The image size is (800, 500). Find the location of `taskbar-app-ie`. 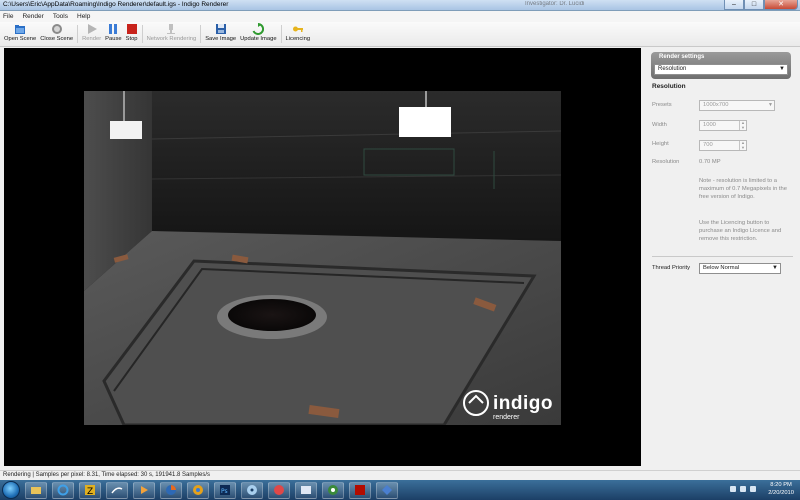

taskbar-app-ie is located at coordinates (63, 490).